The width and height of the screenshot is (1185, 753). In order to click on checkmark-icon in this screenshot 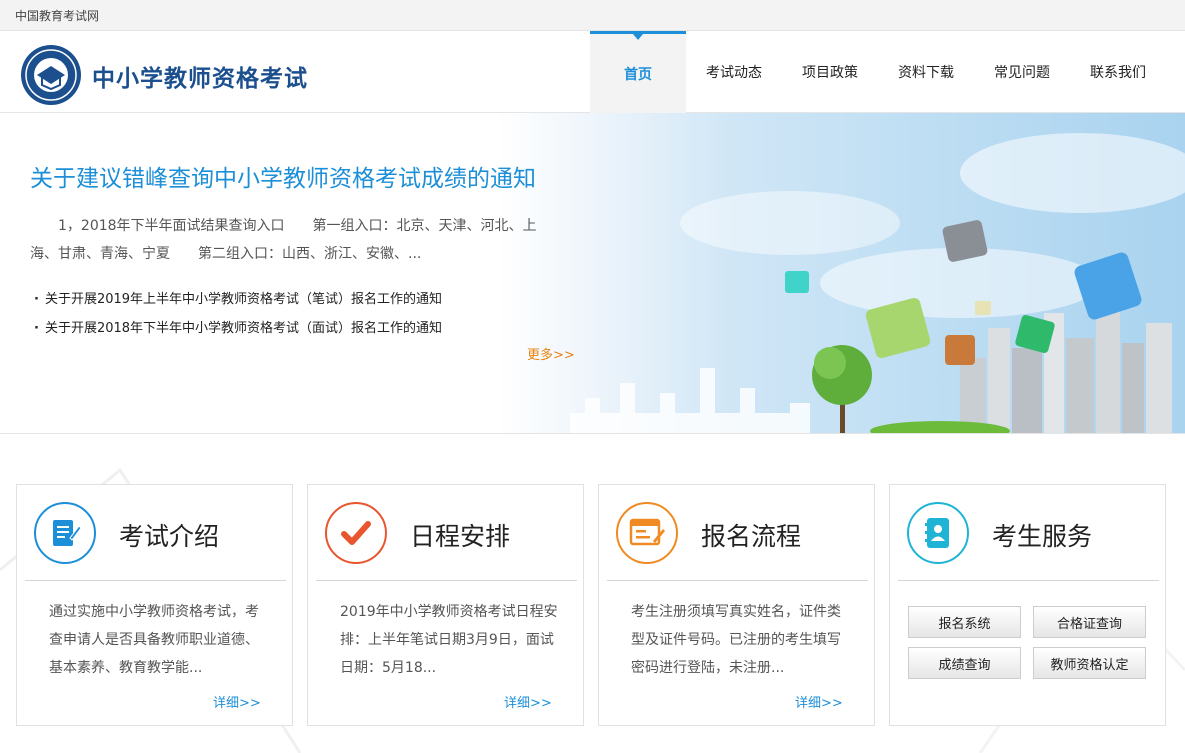, I will do `click(356, 533)`.